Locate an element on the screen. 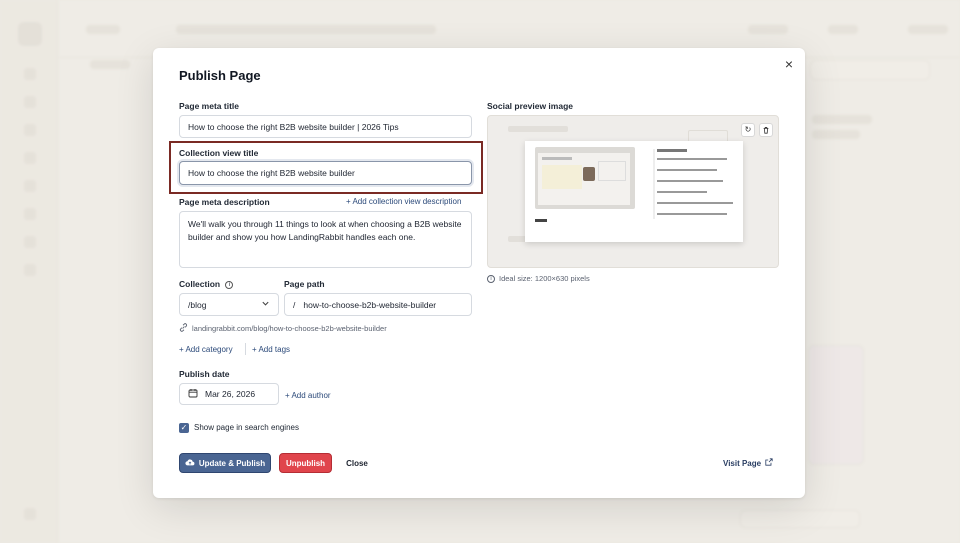 Image resolution: width=960 pixels, height=543 pixels. chevron-down-icon is located at coordinates (265, 304).